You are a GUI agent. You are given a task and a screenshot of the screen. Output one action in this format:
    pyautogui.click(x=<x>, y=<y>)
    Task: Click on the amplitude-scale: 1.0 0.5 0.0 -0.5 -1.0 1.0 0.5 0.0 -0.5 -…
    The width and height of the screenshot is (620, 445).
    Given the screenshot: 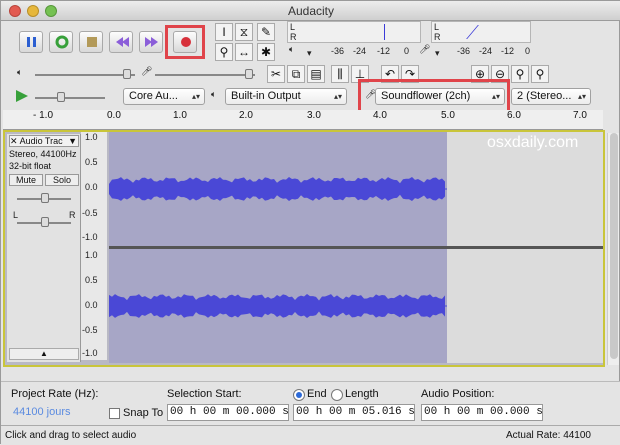 What is the action you would take?
    pyautogui.click(x=94, y=246)
    